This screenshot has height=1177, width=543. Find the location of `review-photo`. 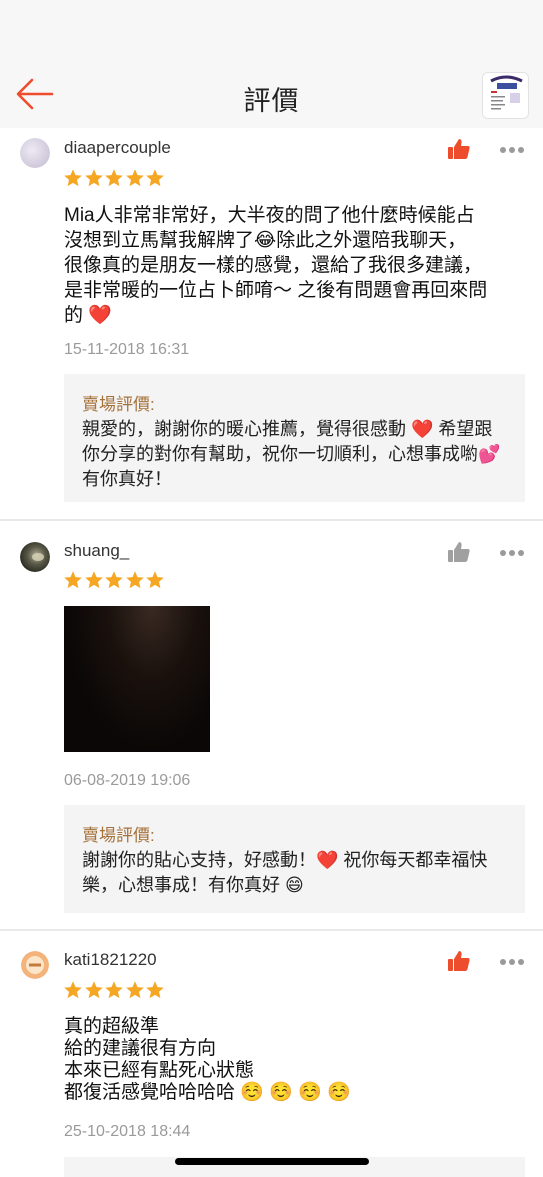

review-photo is located at coordinates (137, 679).